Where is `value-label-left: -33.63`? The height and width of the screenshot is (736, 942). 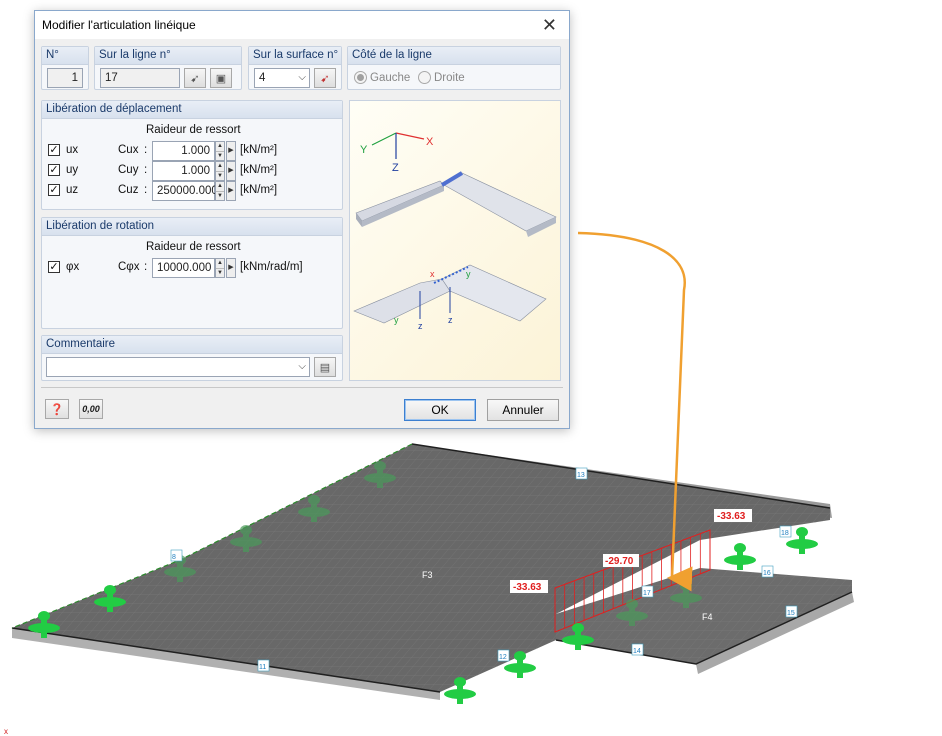 value-label-left: -33.63 is located at coordinates (529, 586).